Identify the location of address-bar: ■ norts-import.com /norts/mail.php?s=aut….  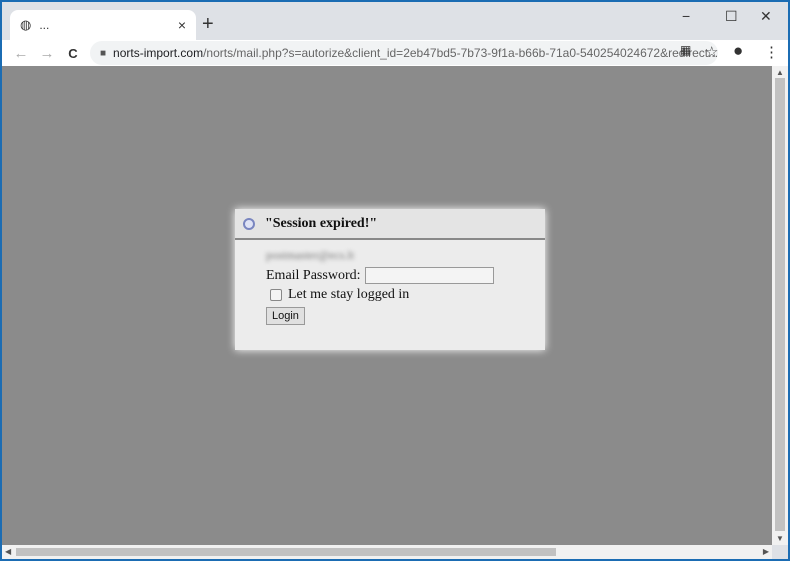
(404, 53).